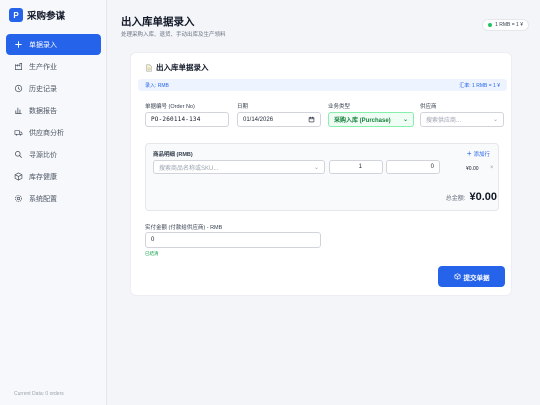 The width and height of the screenshot is (540, 405). Describe the element at coordinates (492, 168) in the screenshot. I see `remove-row-icon: ×` at that location.